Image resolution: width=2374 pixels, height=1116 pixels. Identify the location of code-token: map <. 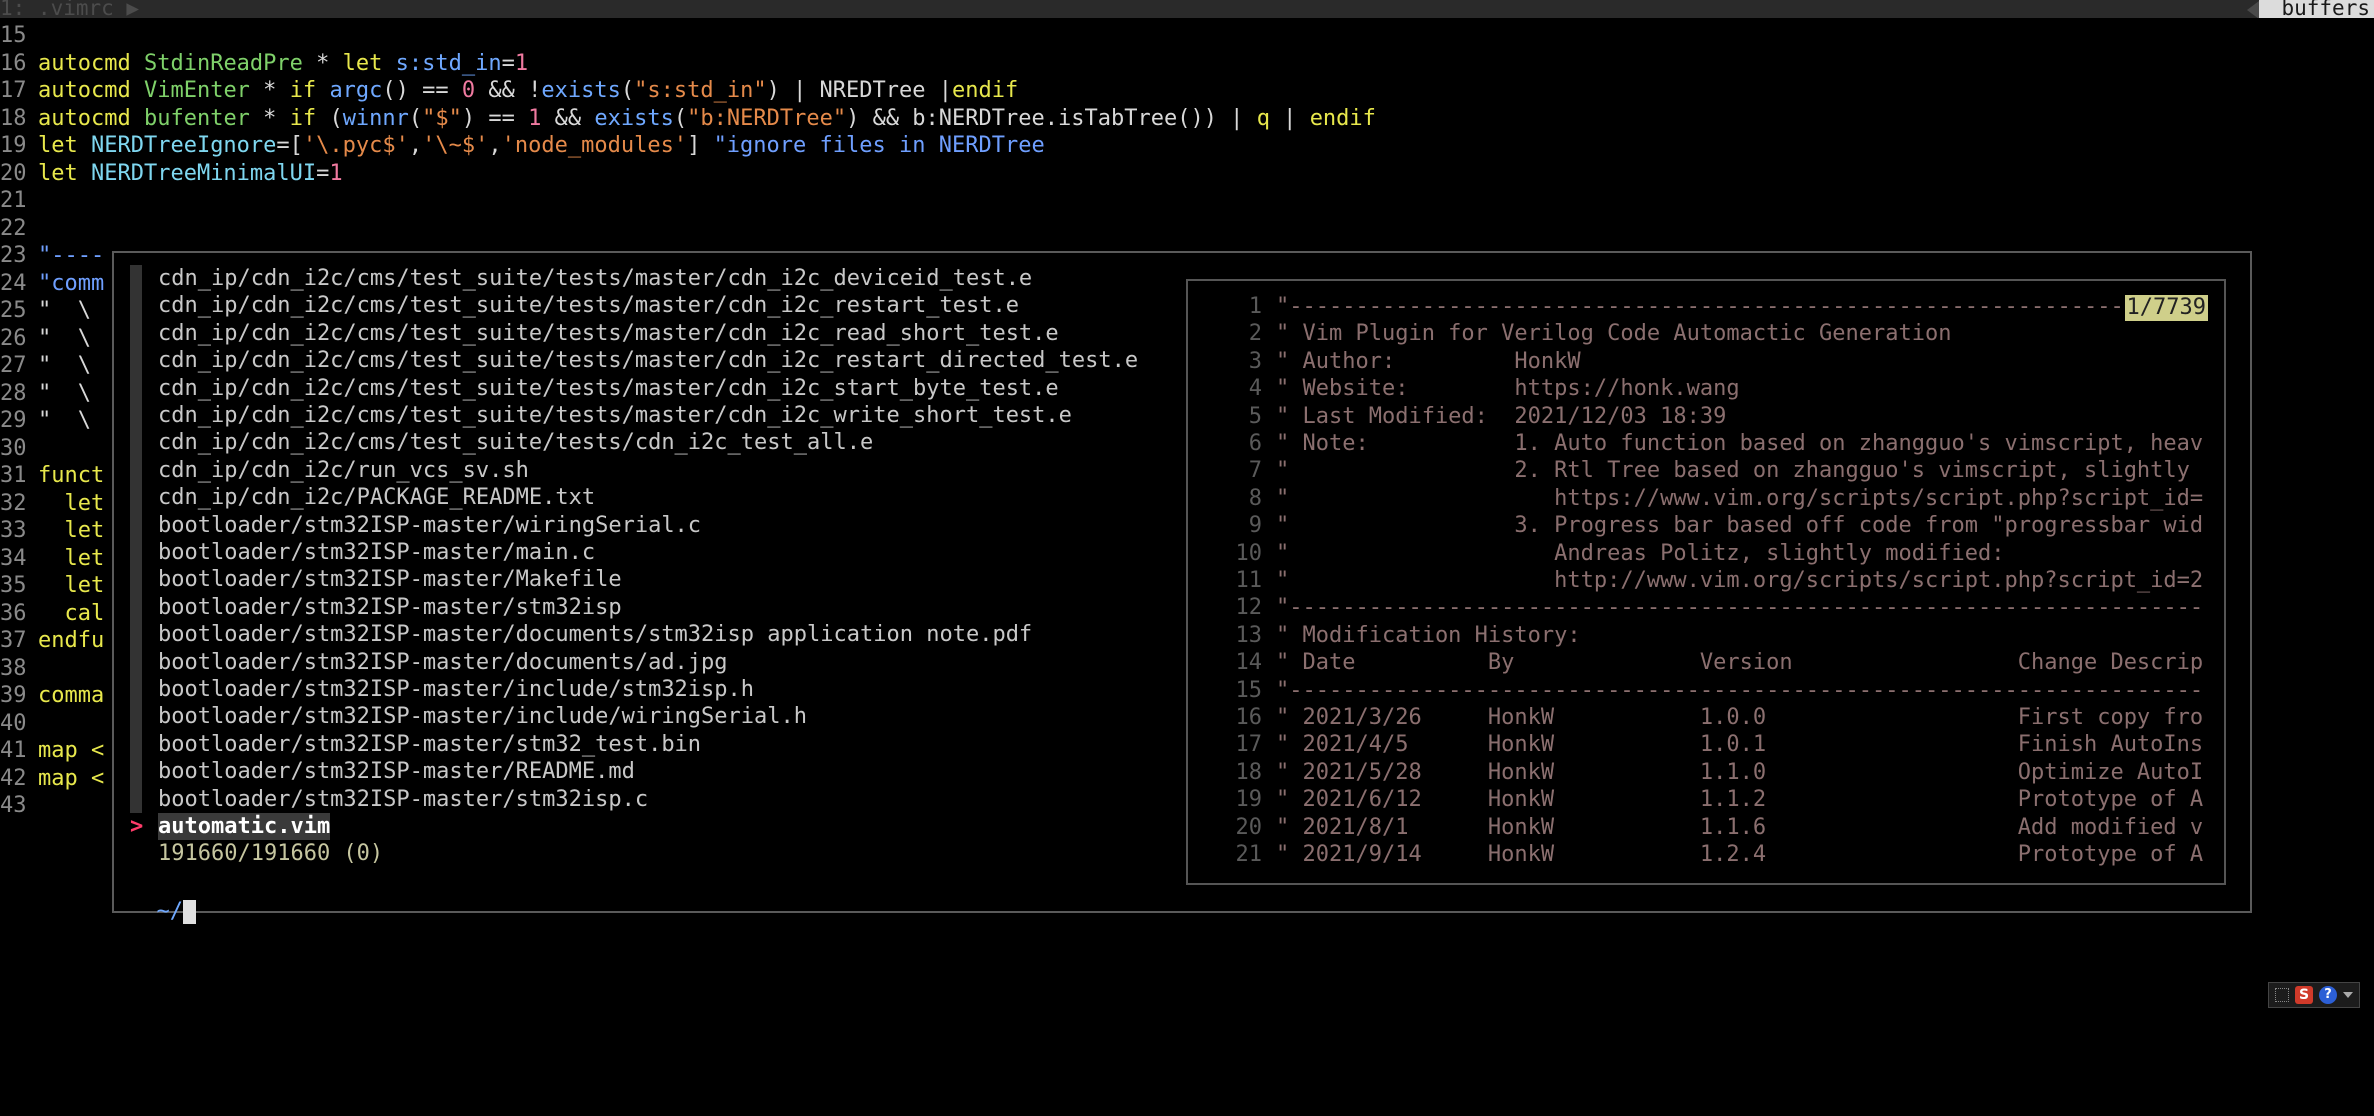
(71, 750).